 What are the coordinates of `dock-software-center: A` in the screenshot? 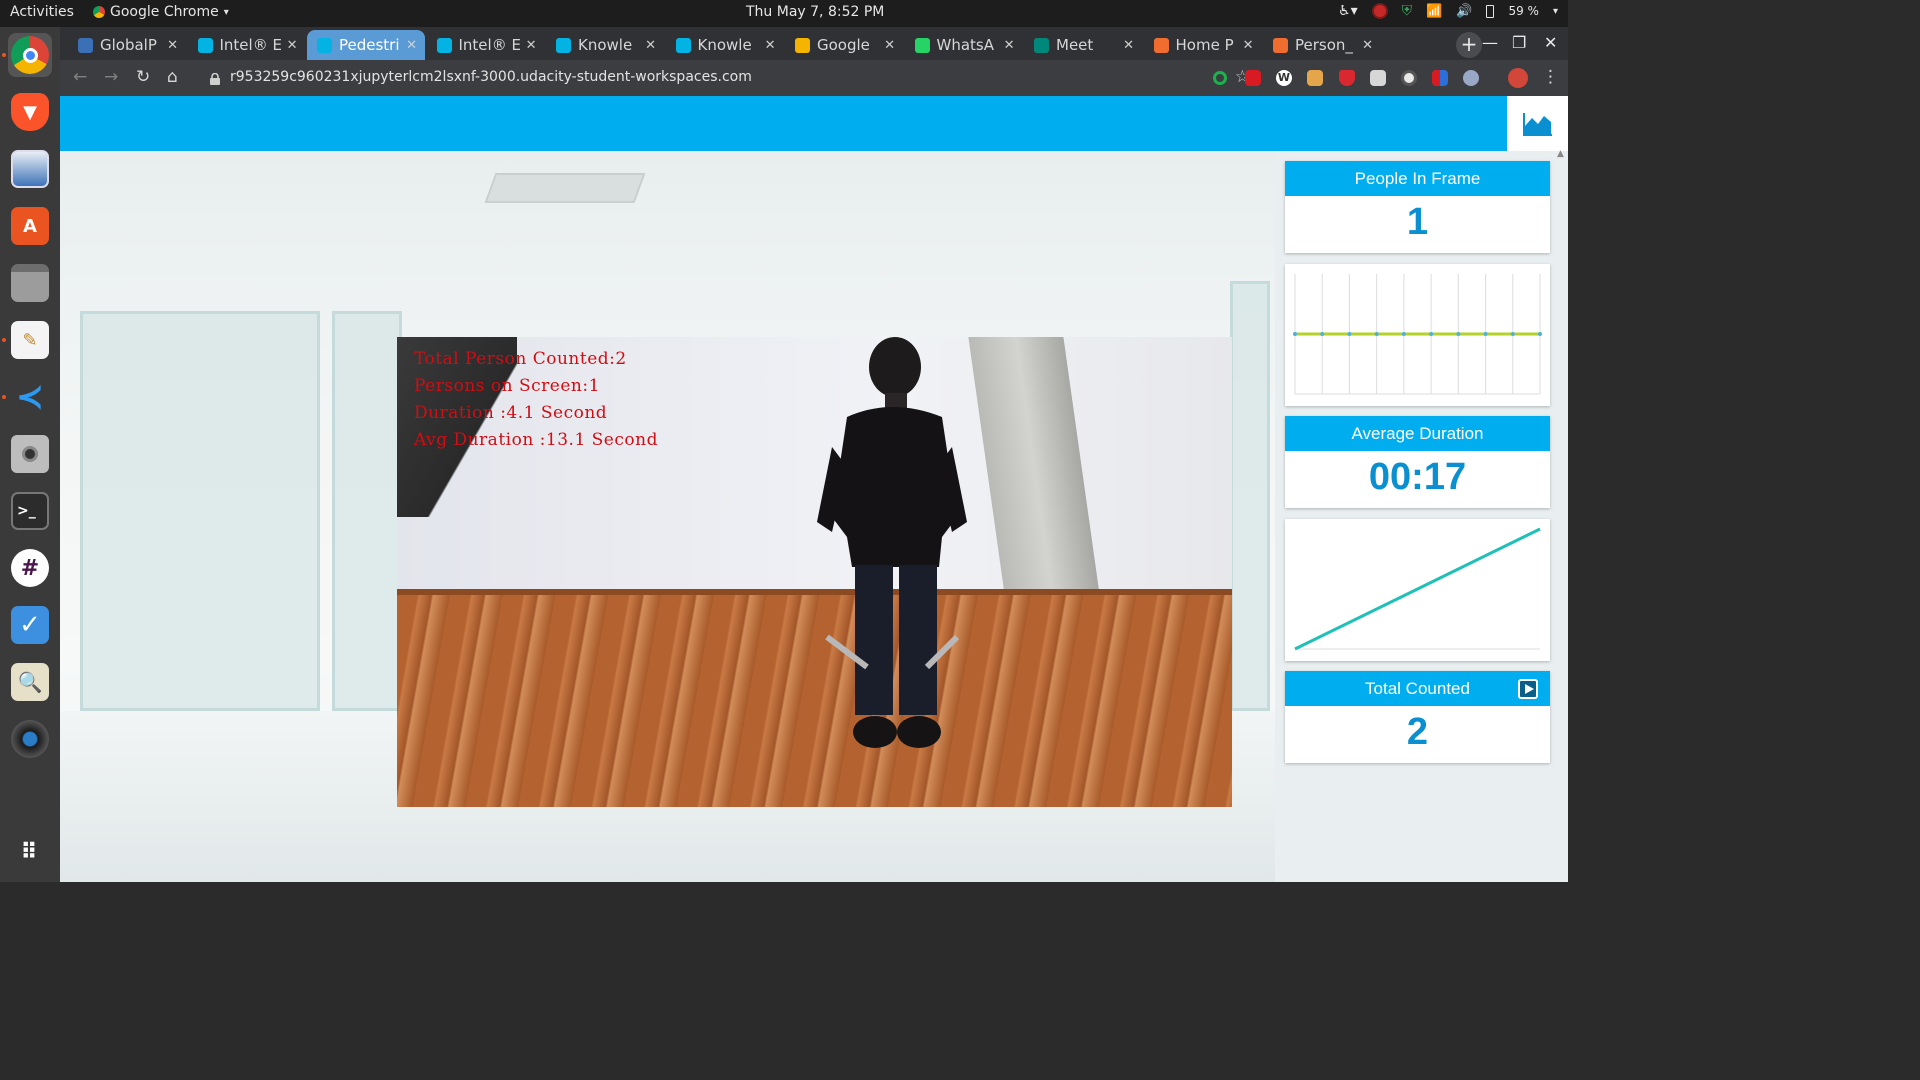 It's located at (30, 226).